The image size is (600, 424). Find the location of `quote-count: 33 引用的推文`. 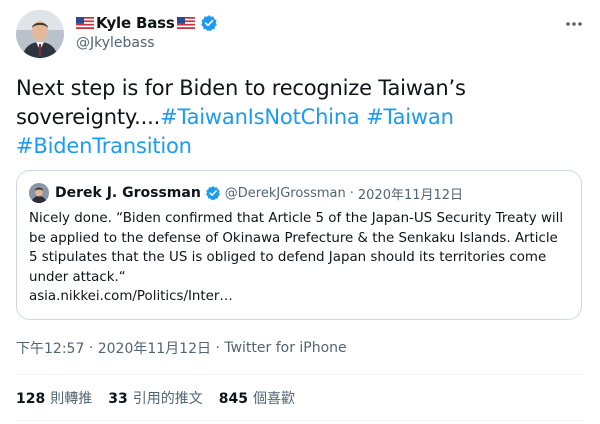

quote-count: 33 引用的推文 is located at coordinates (155, 398).